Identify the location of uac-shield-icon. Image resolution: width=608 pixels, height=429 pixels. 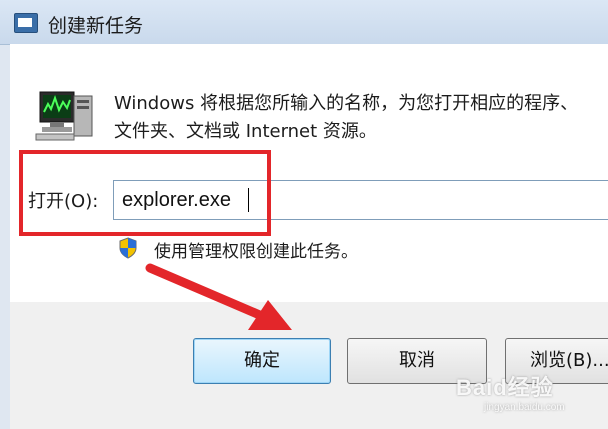
(128, 248).